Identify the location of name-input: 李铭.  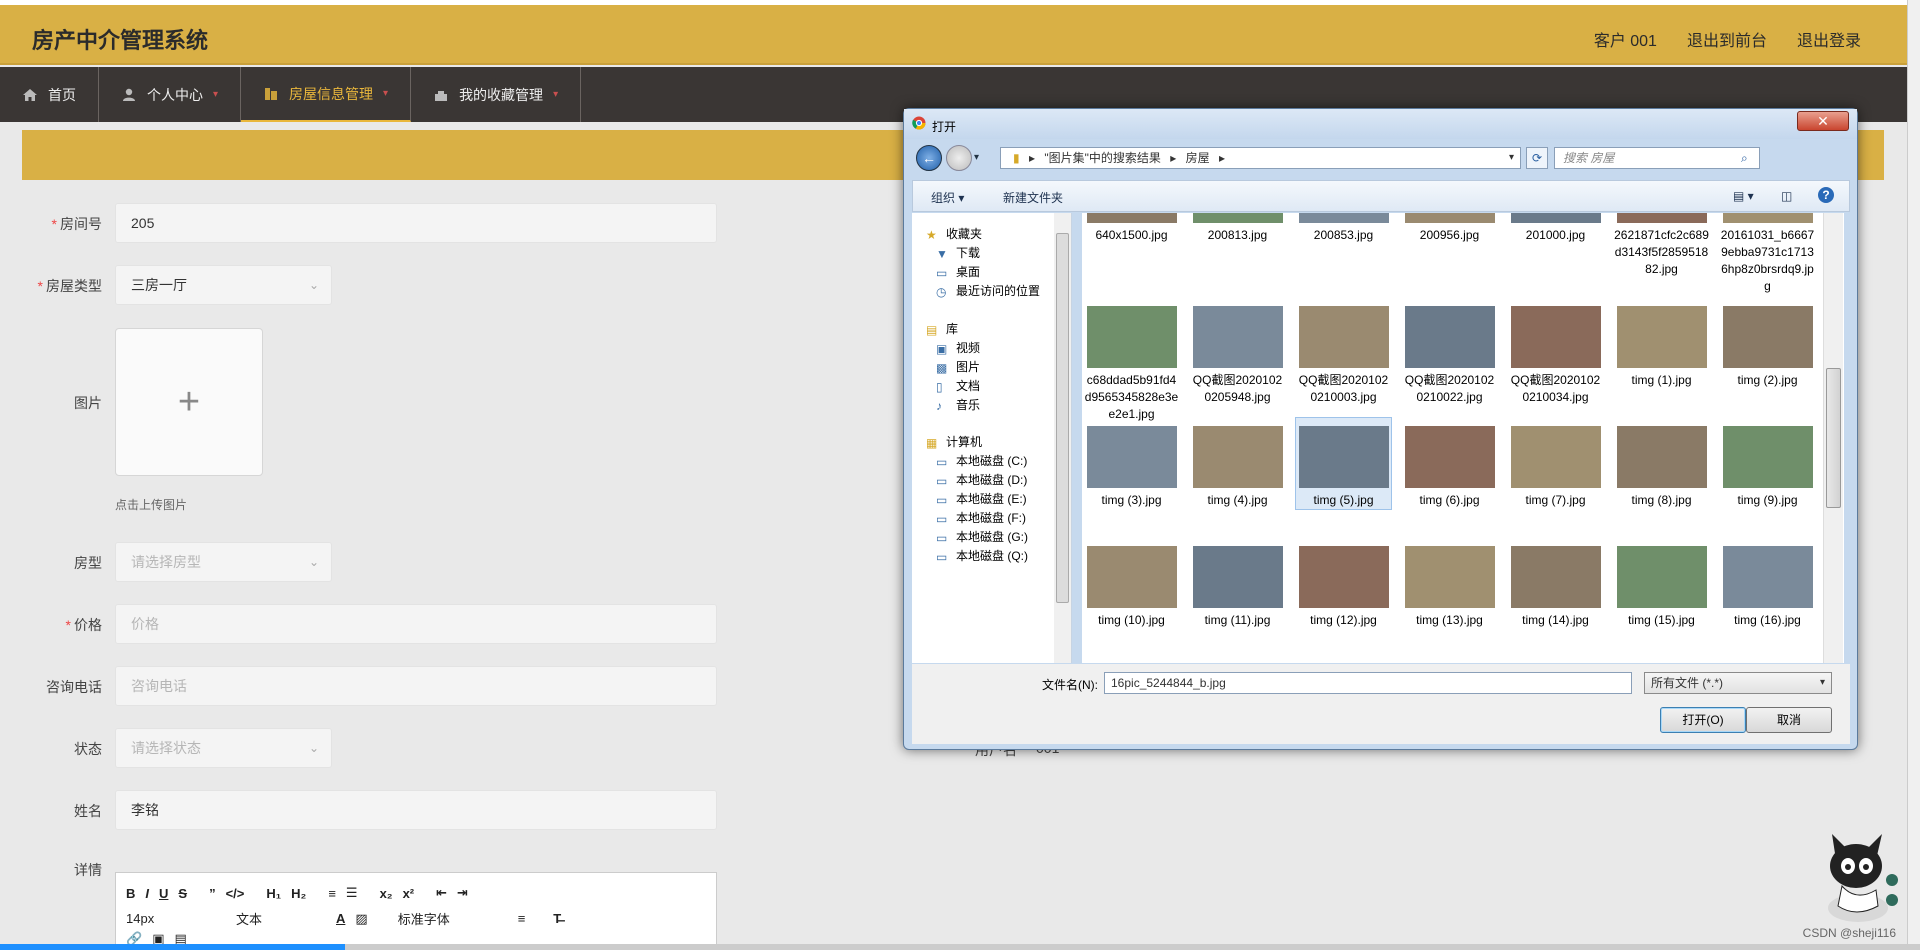
(416, 810).